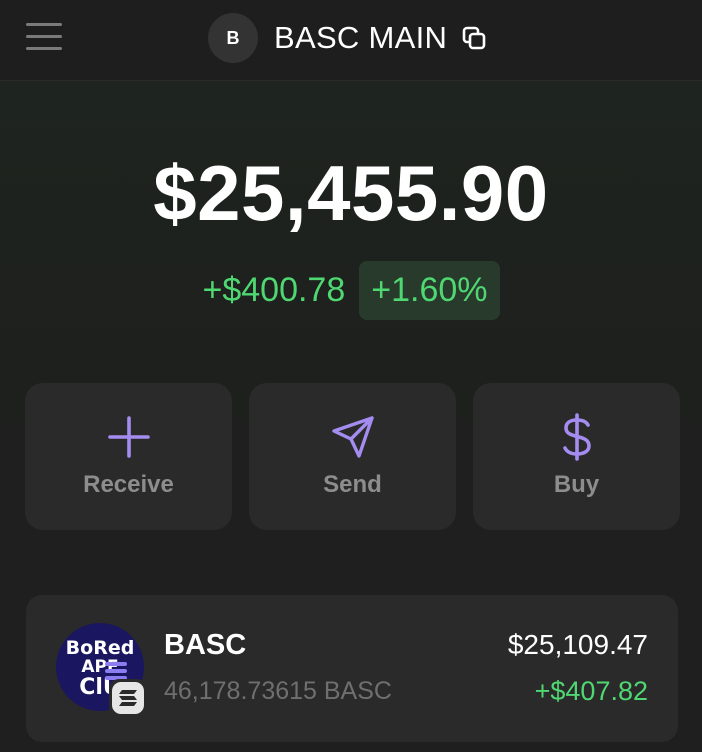  What do you see at coordinates (128, 484) in the screenshot?
I see `receive-label: Receive` at bounding box center [128, 484].